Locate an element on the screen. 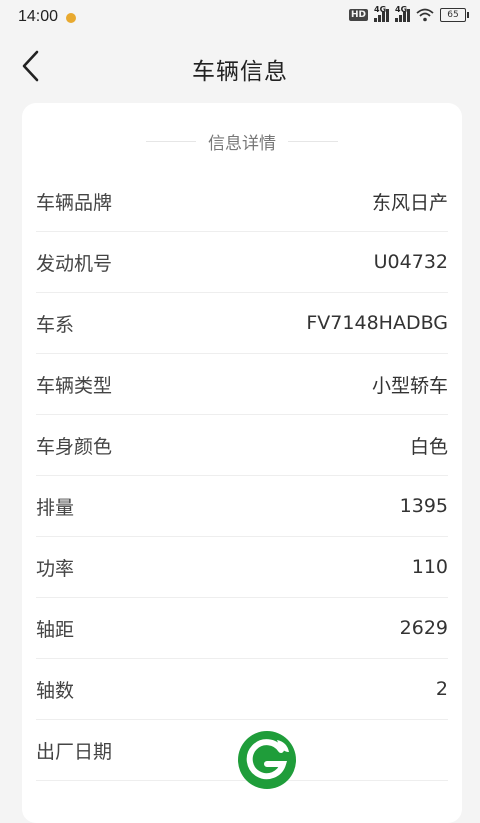 The height and width of the screenshot is (823, 480). app-header: 车辆信息 is located at coordinates (240, 67).